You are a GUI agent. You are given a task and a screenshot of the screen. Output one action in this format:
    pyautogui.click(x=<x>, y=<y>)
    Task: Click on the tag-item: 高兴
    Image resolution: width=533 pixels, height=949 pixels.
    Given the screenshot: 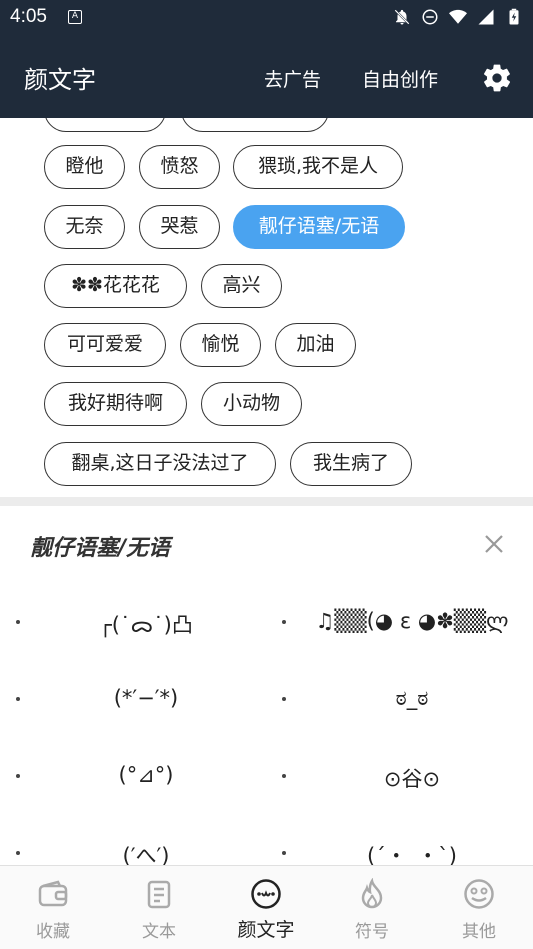 What is the action you would take?
    pyautogui.click(x=241, y=286)
    